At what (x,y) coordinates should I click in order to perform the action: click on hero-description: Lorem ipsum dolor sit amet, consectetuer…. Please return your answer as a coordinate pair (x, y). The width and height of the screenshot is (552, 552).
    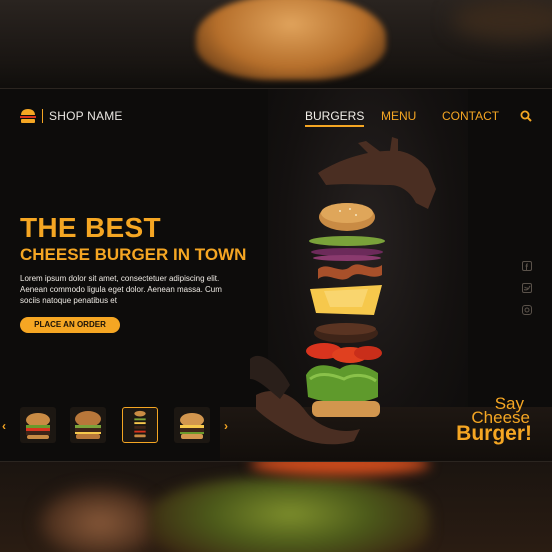
    Looking at the image, I should click on (121, 289).